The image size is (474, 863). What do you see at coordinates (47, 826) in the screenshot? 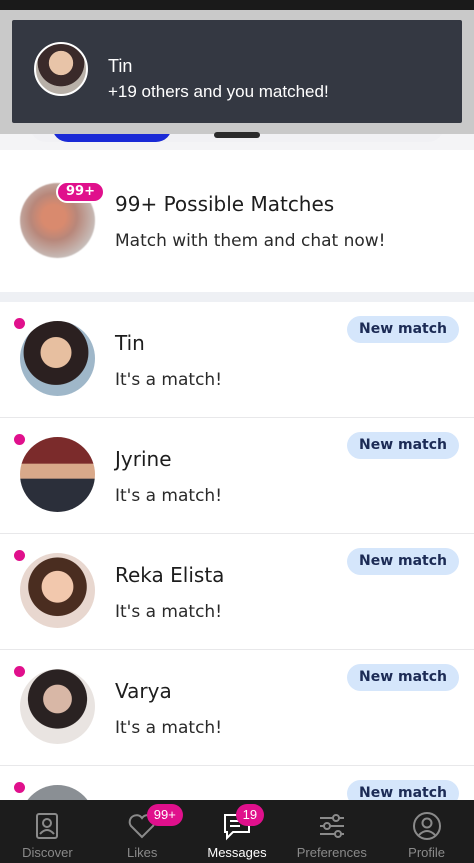
I see `discover-icon` at bounding box center [47, 826].